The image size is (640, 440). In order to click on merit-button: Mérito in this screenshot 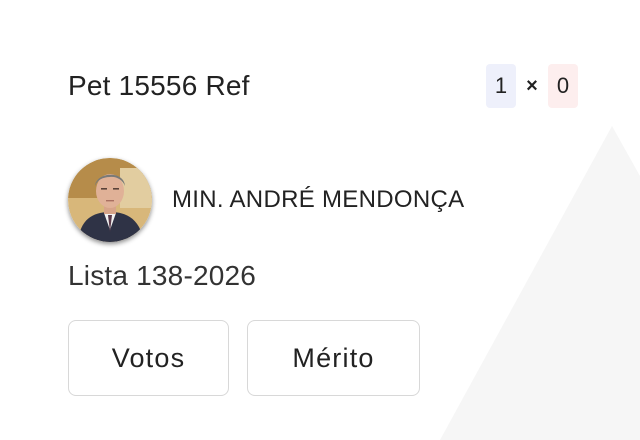, I will do `click(333, 358)`.